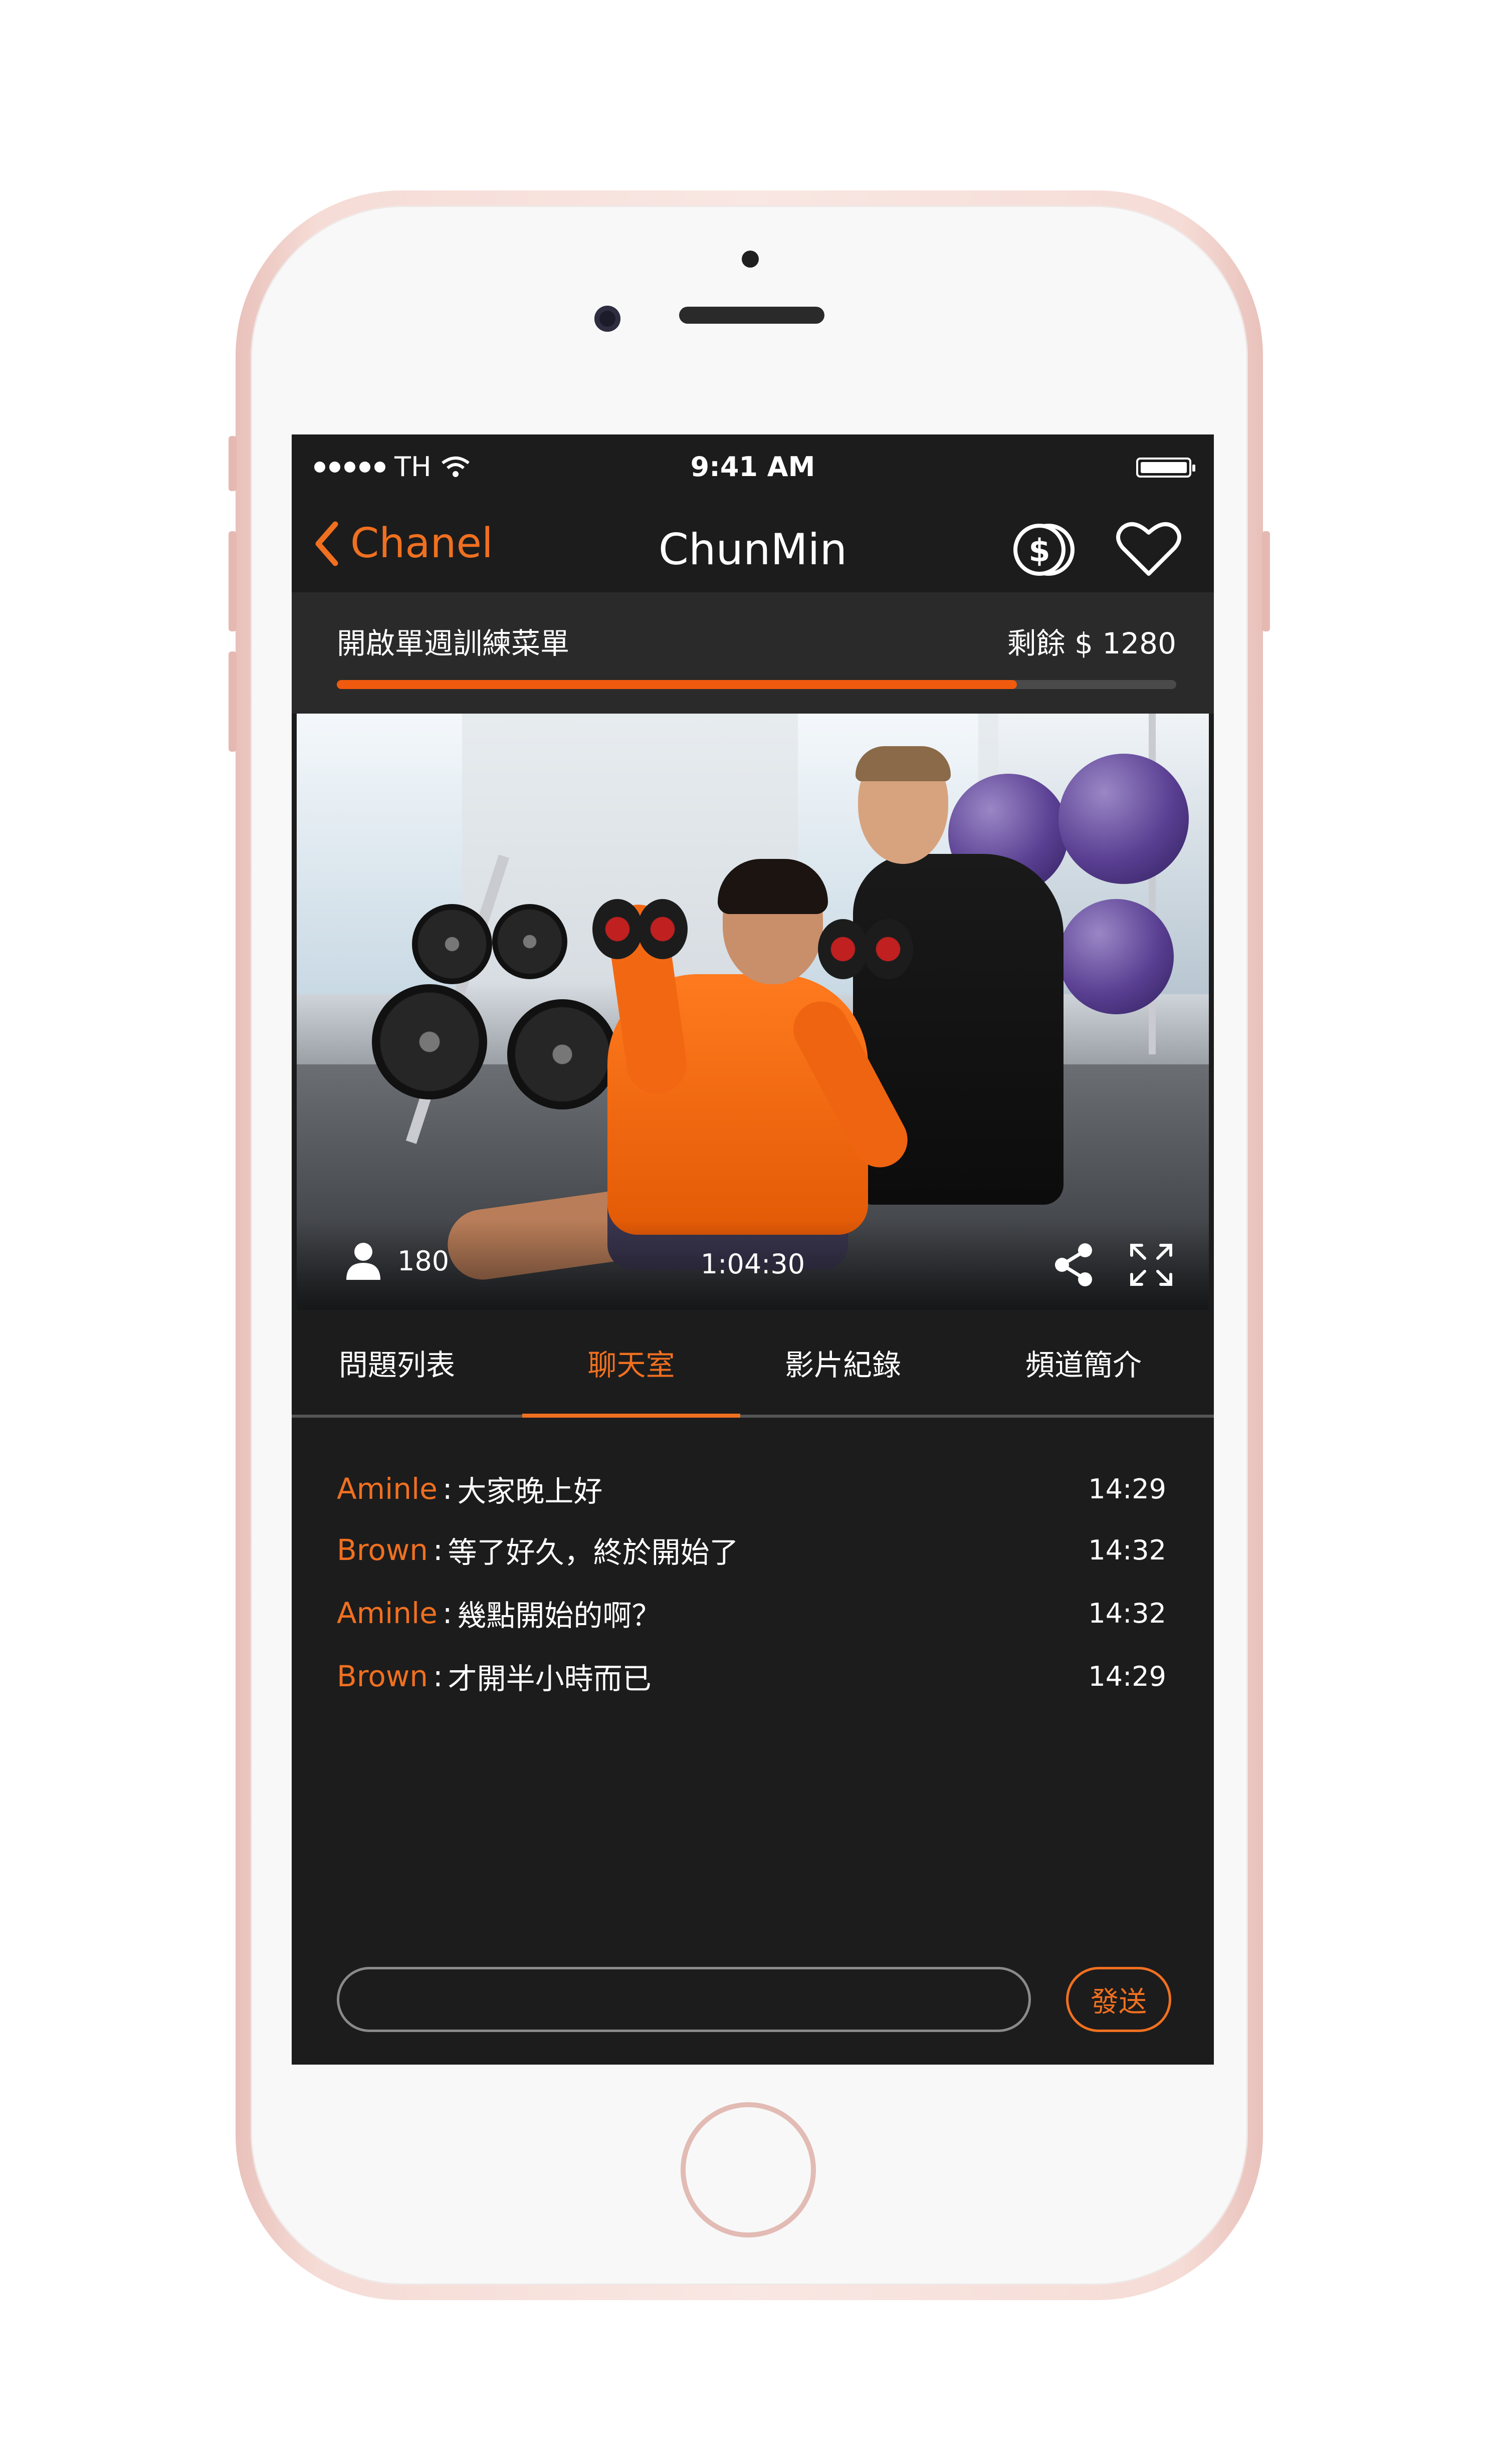 The height and width of the screenshot is (2464, 1487). Describe the element at coordinates (607, 319) in the screenshot. I see `front-camera` at that location.